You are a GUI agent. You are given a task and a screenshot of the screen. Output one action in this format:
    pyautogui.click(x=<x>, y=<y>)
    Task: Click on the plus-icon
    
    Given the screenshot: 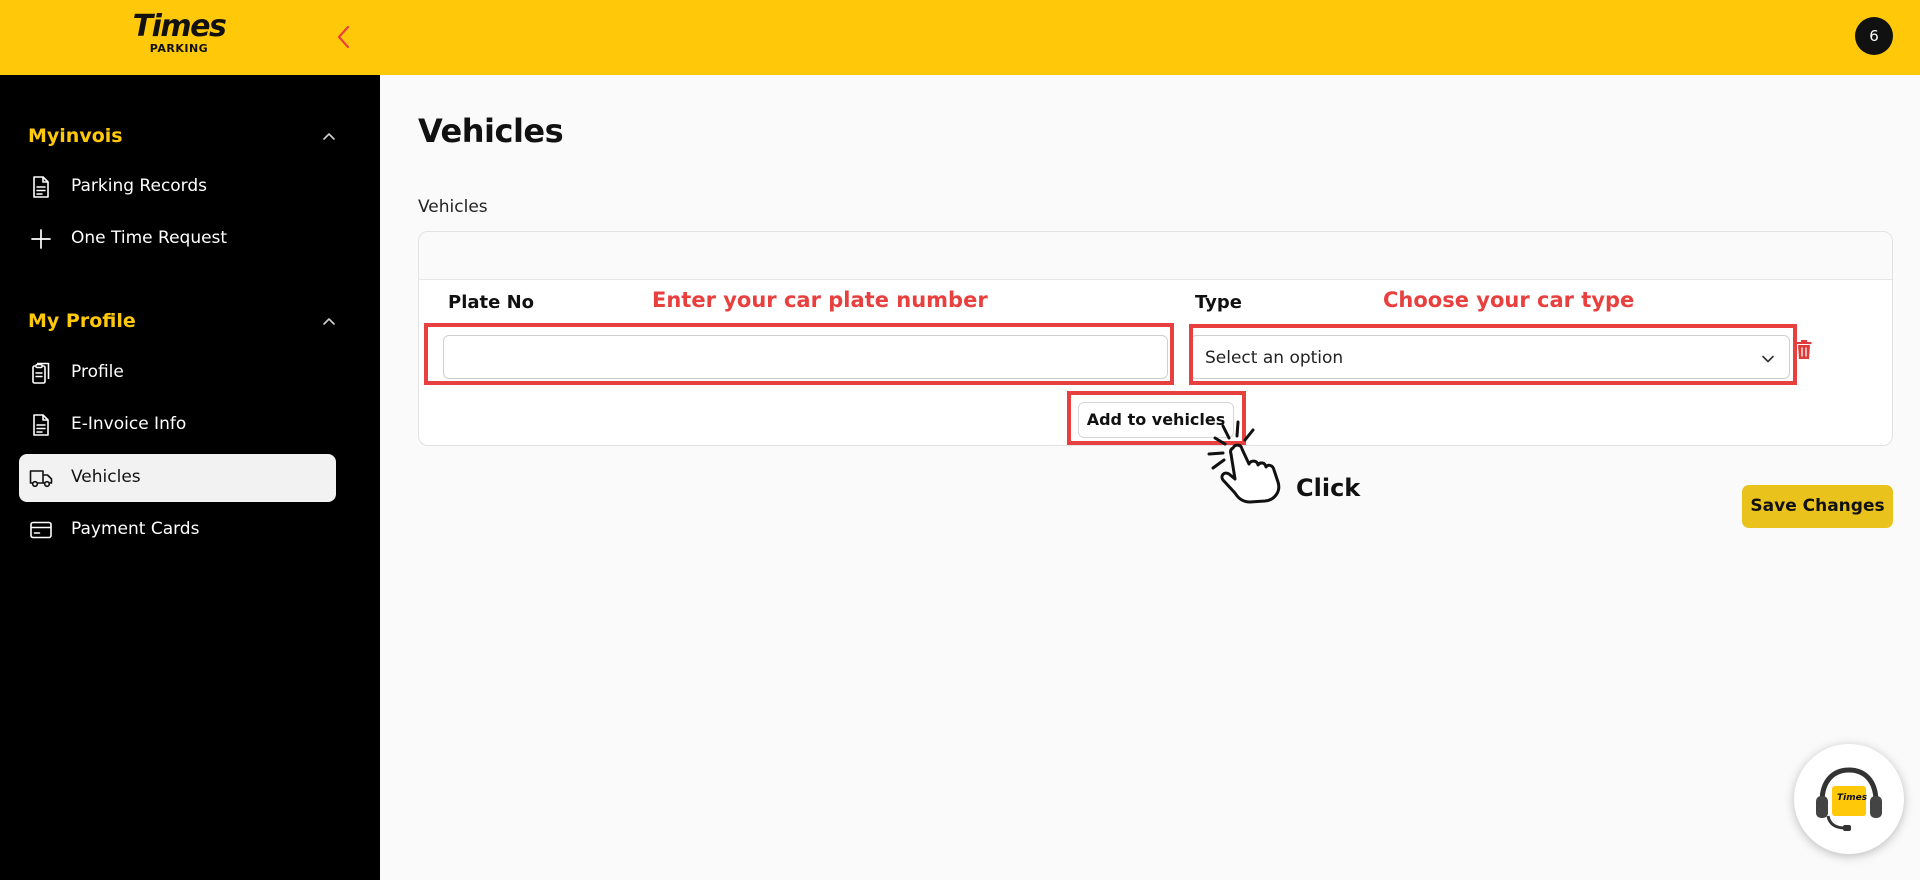 What is the action you would take?
    pyautogui.click(x=41, y=239)
    